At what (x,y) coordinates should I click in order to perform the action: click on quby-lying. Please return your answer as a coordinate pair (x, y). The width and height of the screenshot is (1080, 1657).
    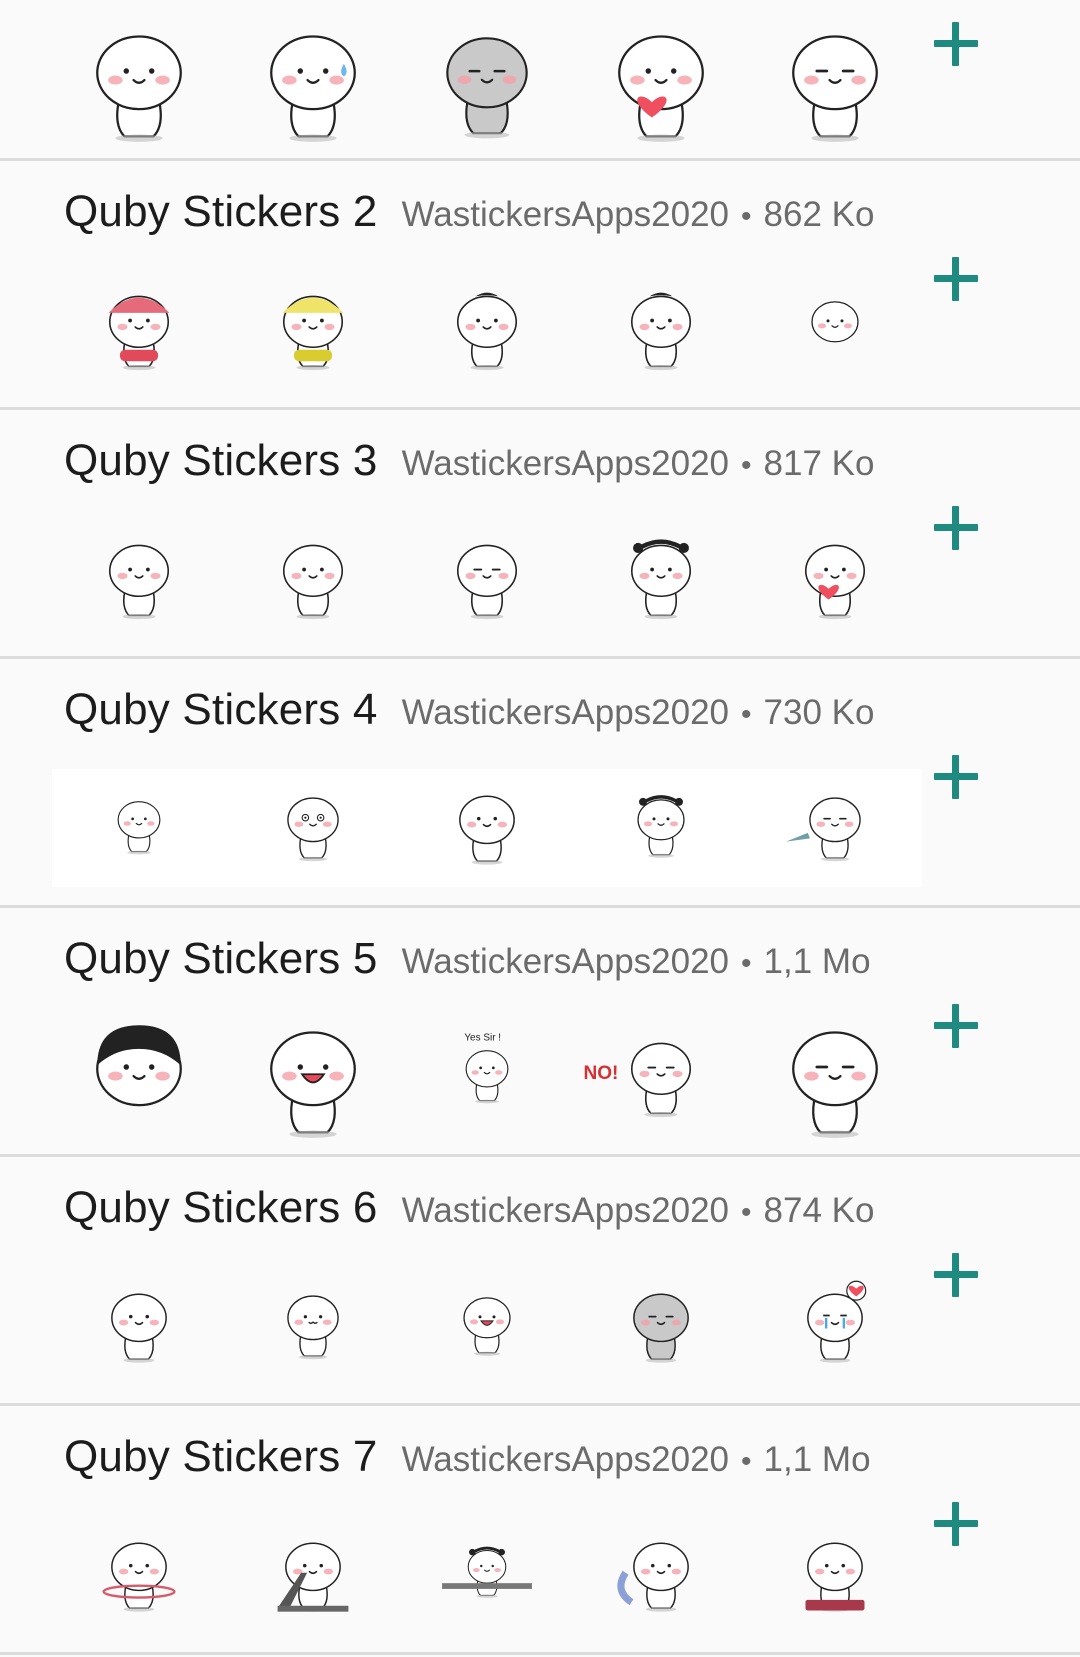
    Looking at the image, I should click on (835, 330).